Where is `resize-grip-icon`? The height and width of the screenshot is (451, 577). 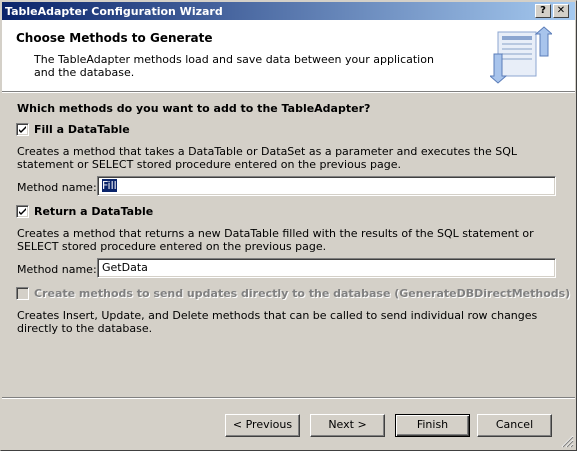 resize-grip-icon is located at coordinates (567, 441).